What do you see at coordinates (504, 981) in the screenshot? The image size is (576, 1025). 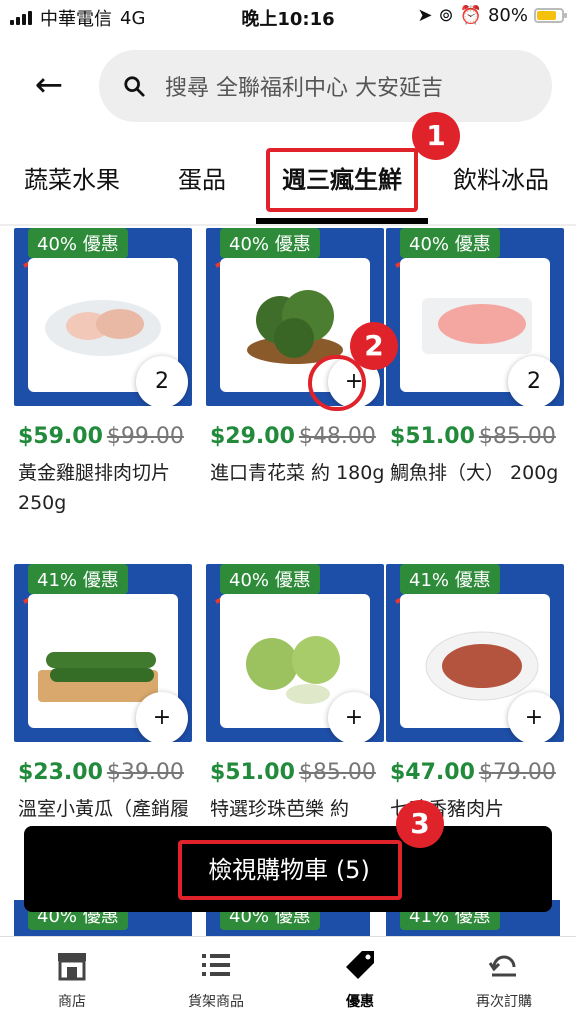 I see `nav-reorder: 再次訂購` at bounding box center [504, 981].